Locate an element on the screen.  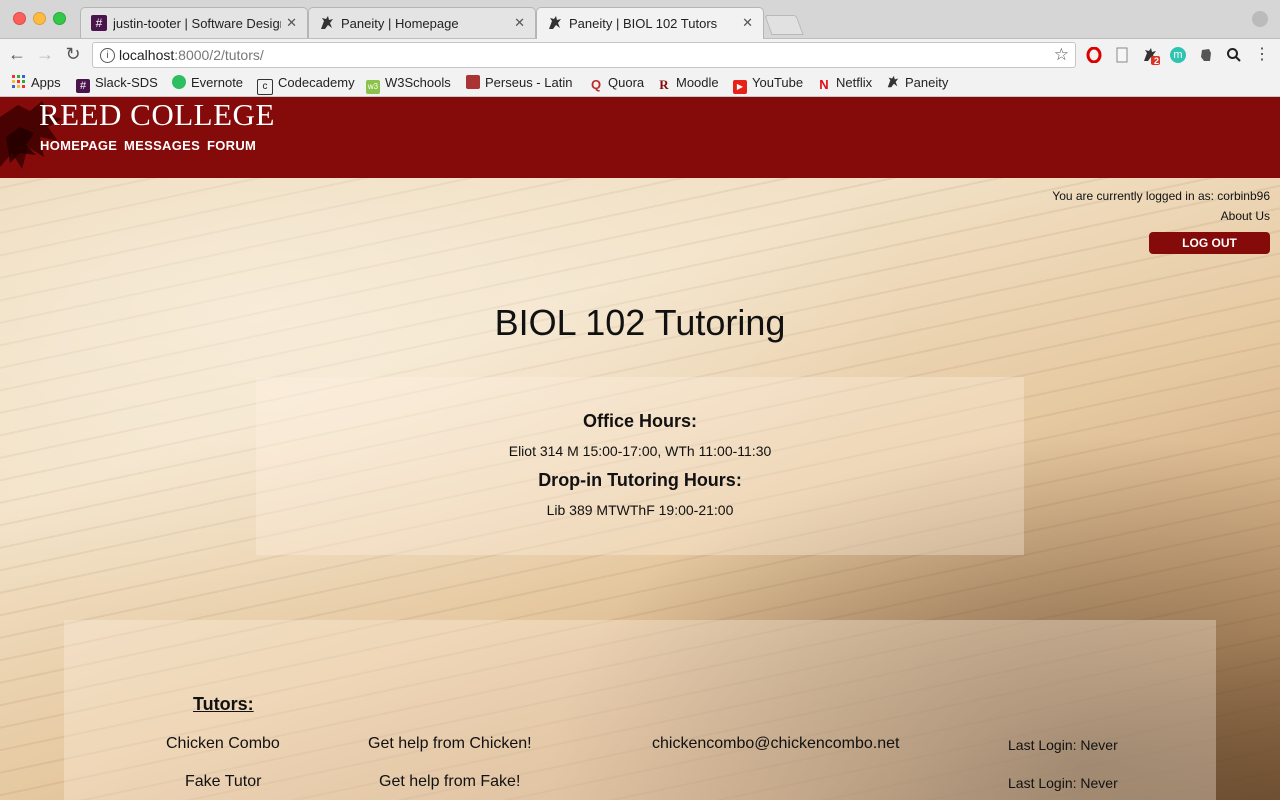
new-tab-button is located at coordinates (784, 25).